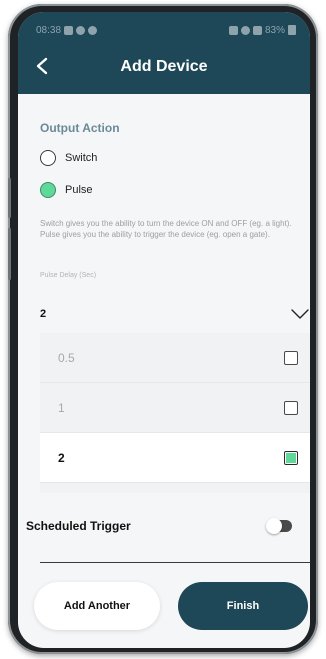 The height and width of the screenshot is (659, 326). Describe the element at coordinates (166, 30) in the screenshot. I see `status-bar: 08:38 83%` at that location.